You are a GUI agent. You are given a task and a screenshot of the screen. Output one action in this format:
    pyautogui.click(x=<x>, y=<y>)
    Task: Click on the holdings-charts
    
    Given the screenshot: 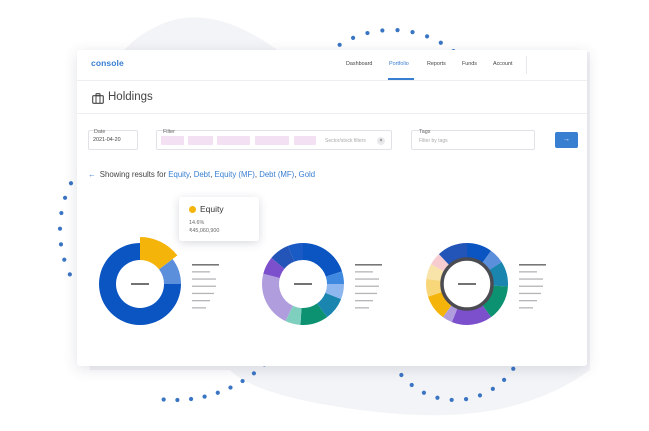 What is the action you would take?
    pyautogui.click(x=322, y=281)
    